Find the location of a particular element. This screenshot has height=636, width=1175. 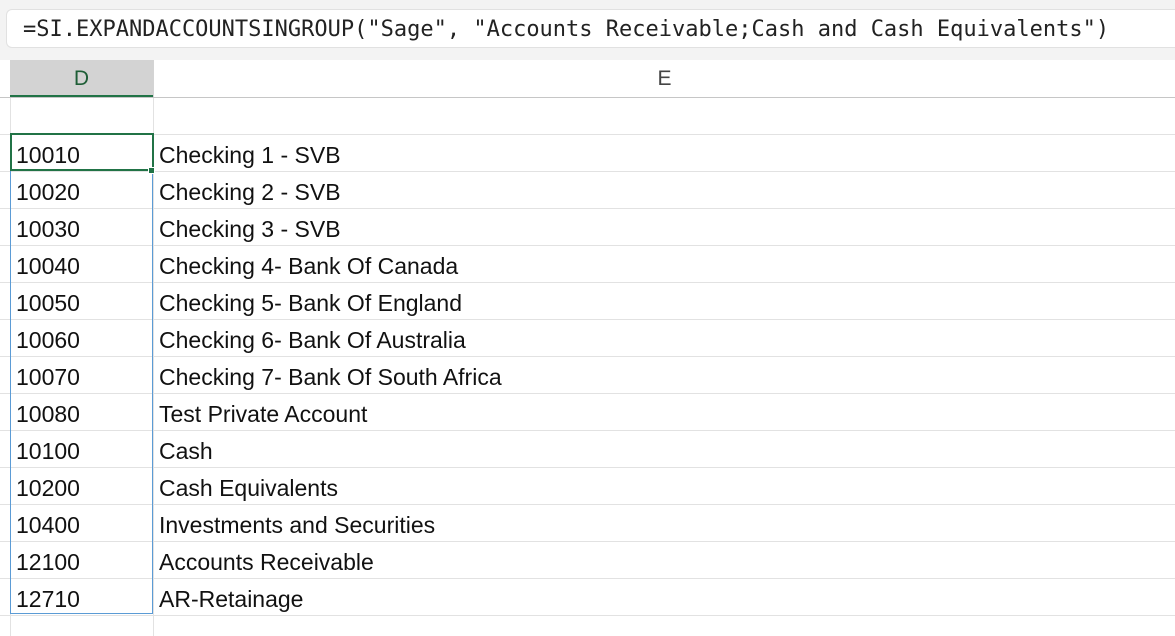

cell-d-empty is located at coordinates (83, 116).